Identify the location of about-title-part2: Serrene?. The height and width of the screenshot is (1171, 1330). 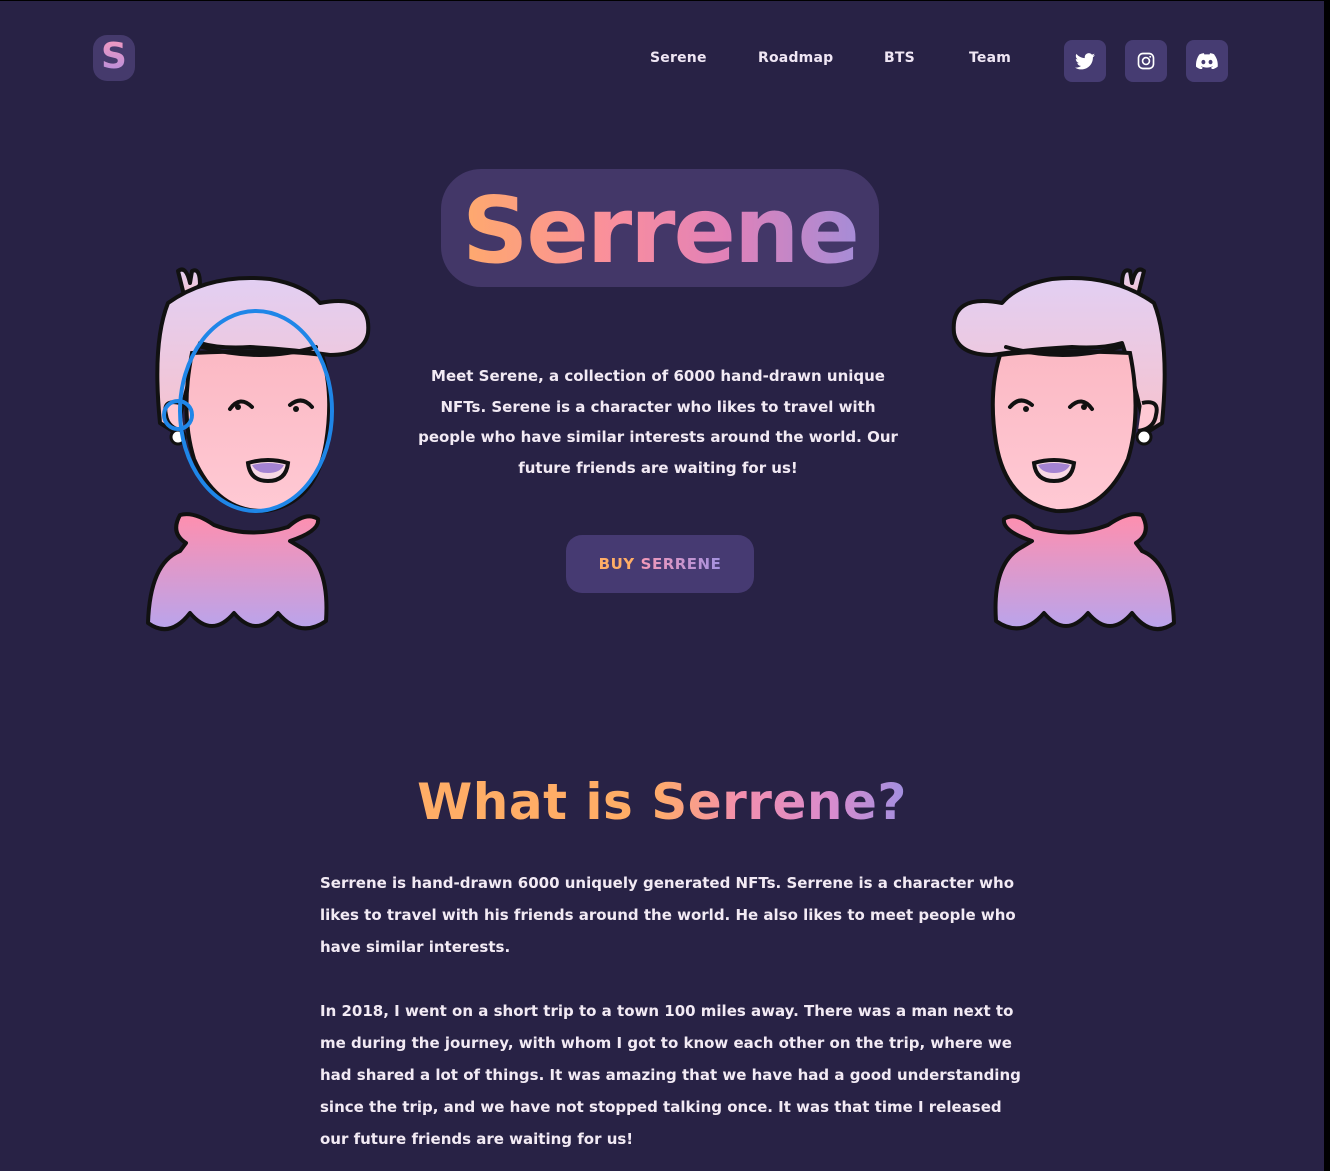
(779, 802).